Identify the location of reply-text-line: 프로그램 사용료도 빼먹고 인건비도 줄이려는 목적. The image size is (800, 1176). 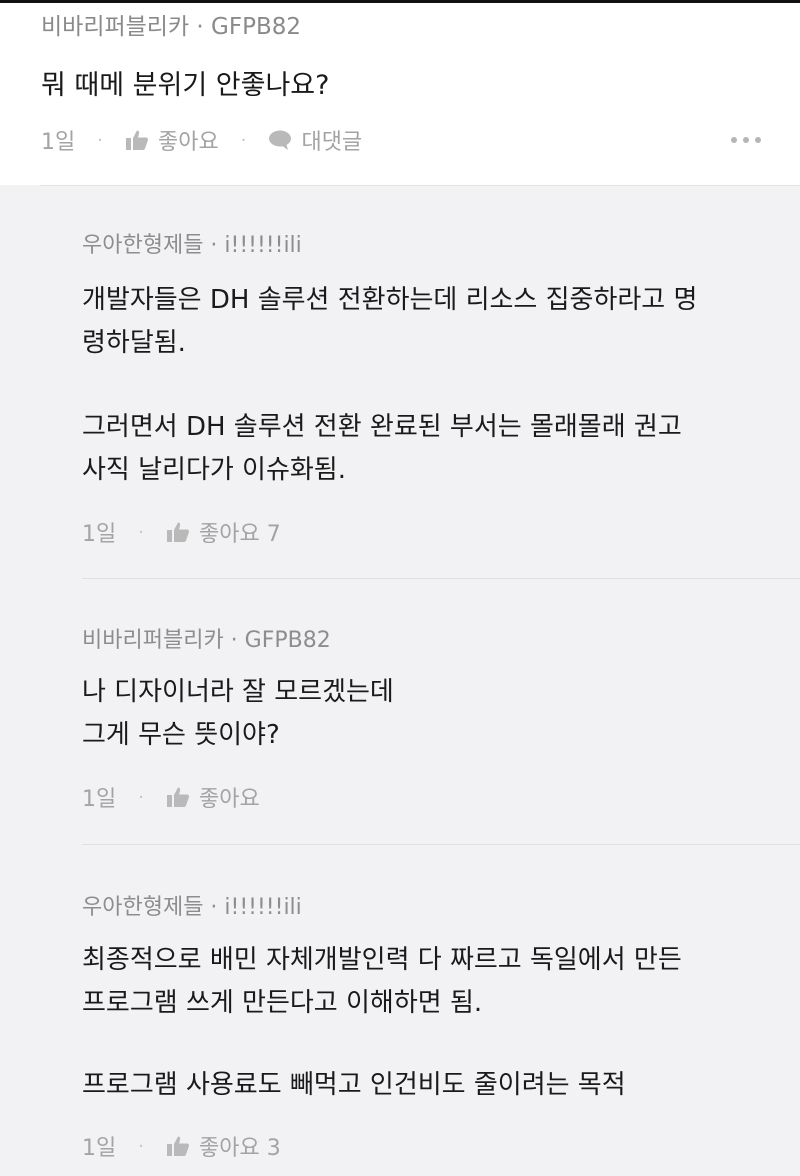
(354, 1085).